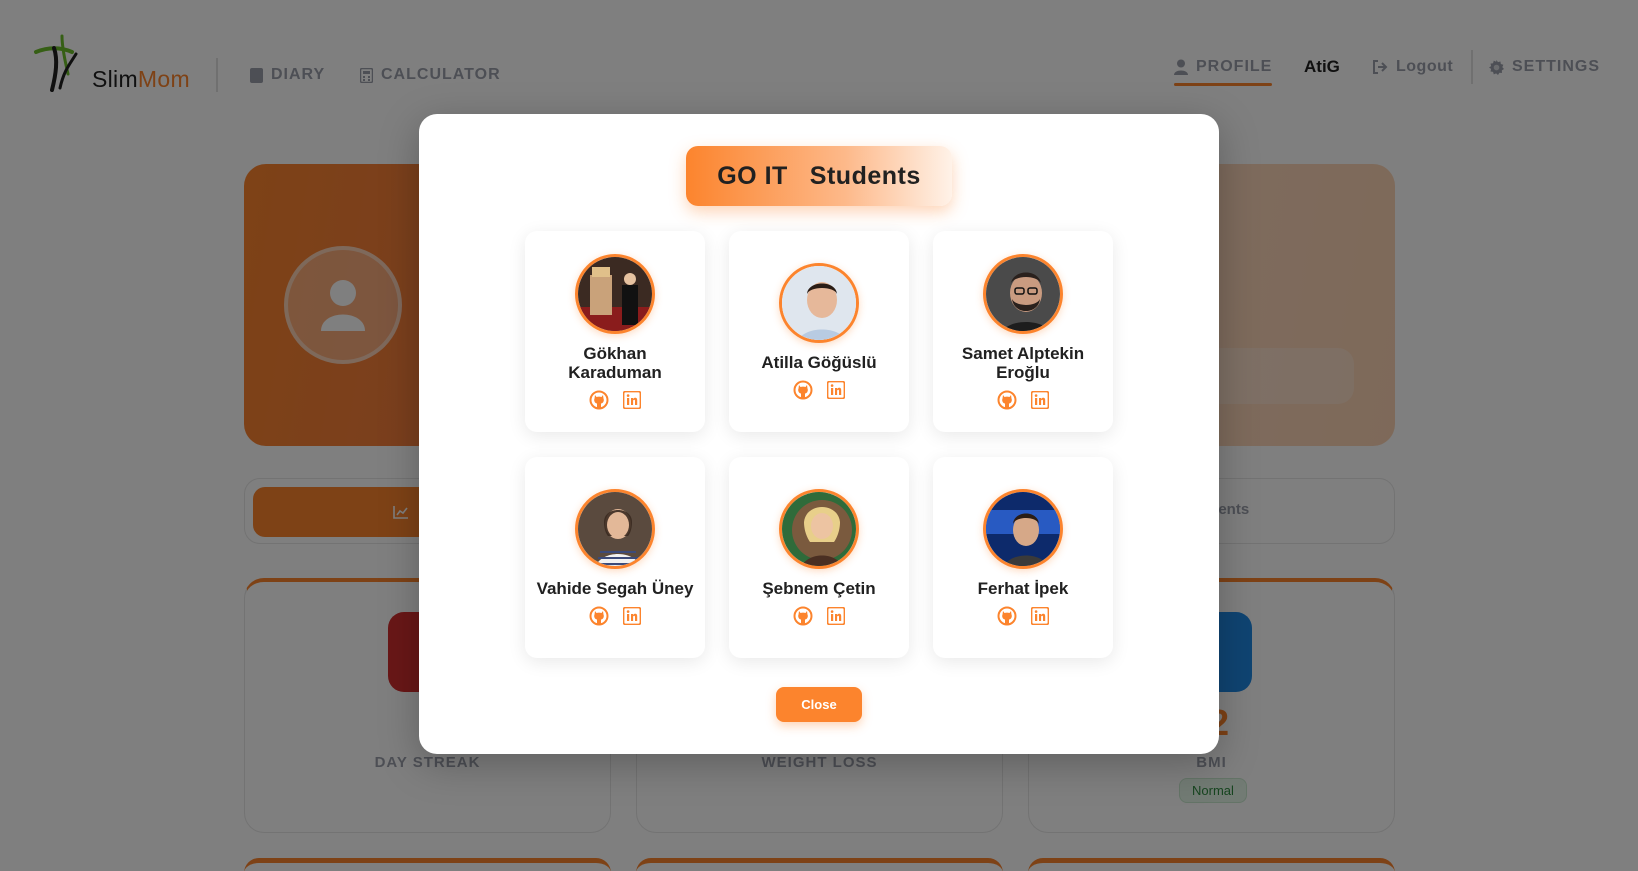 This screenshot has width=1638, height=871. I want to click on student-card: Atilla Göğüslü, so click(819, 331).